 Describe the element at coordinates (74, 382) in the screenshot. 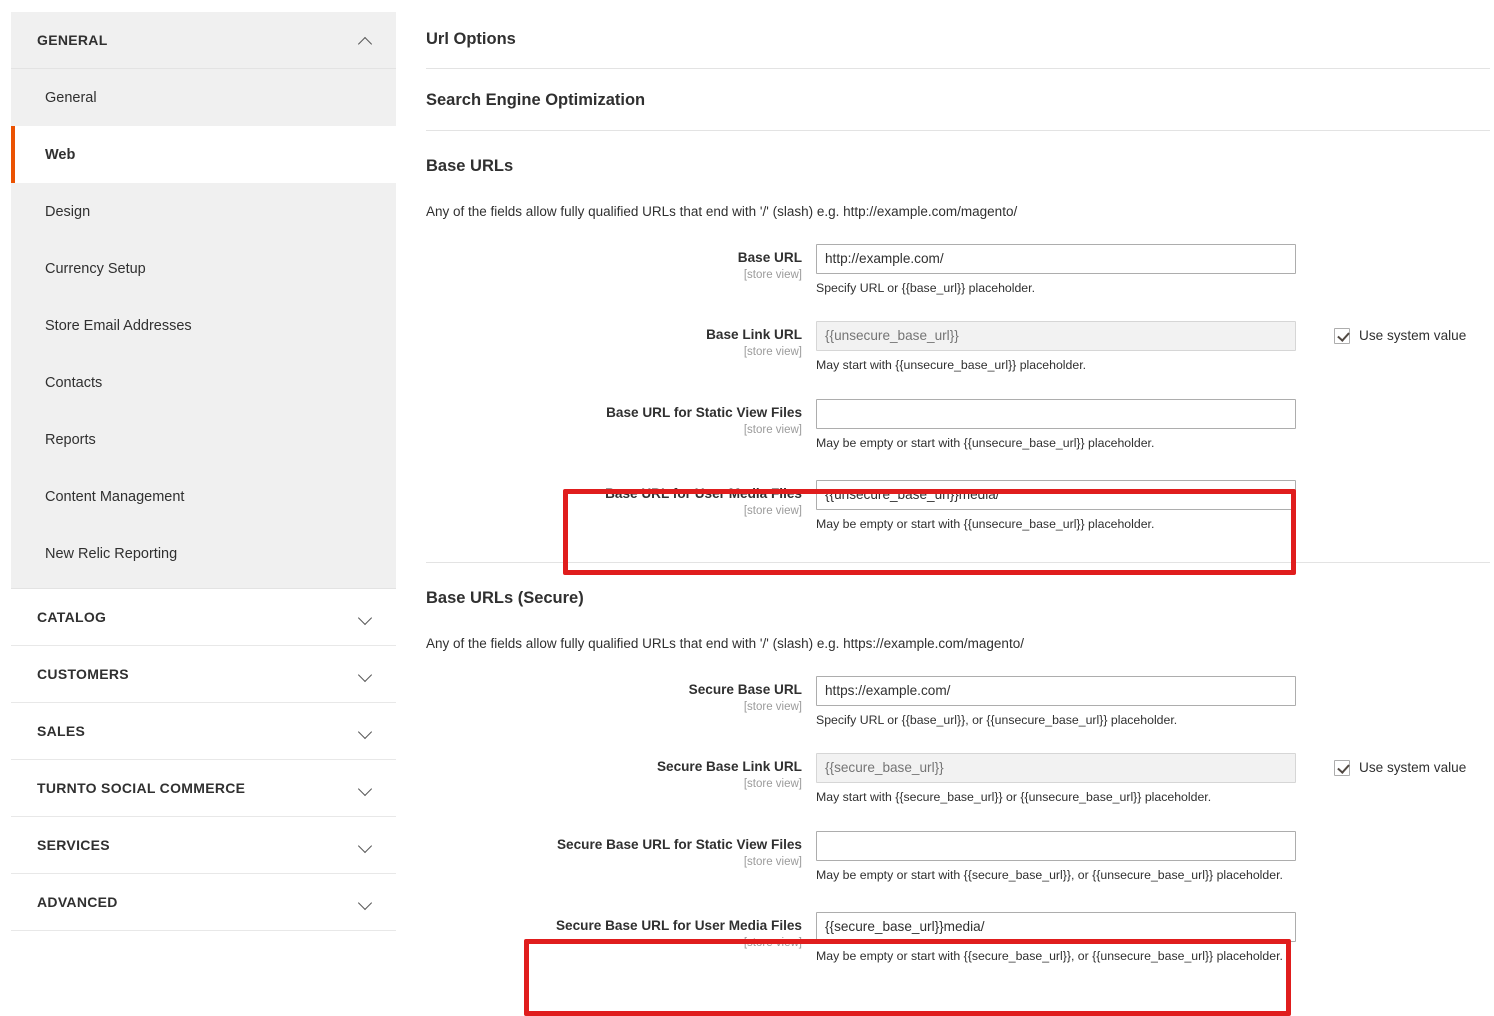

I see `sidebar-item-label: Contacts` at that location.